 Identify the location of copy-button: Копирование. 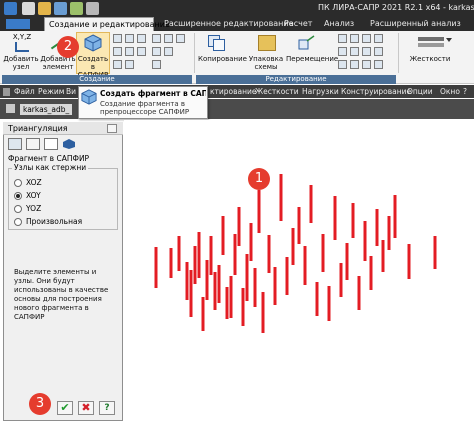
(222, 59).